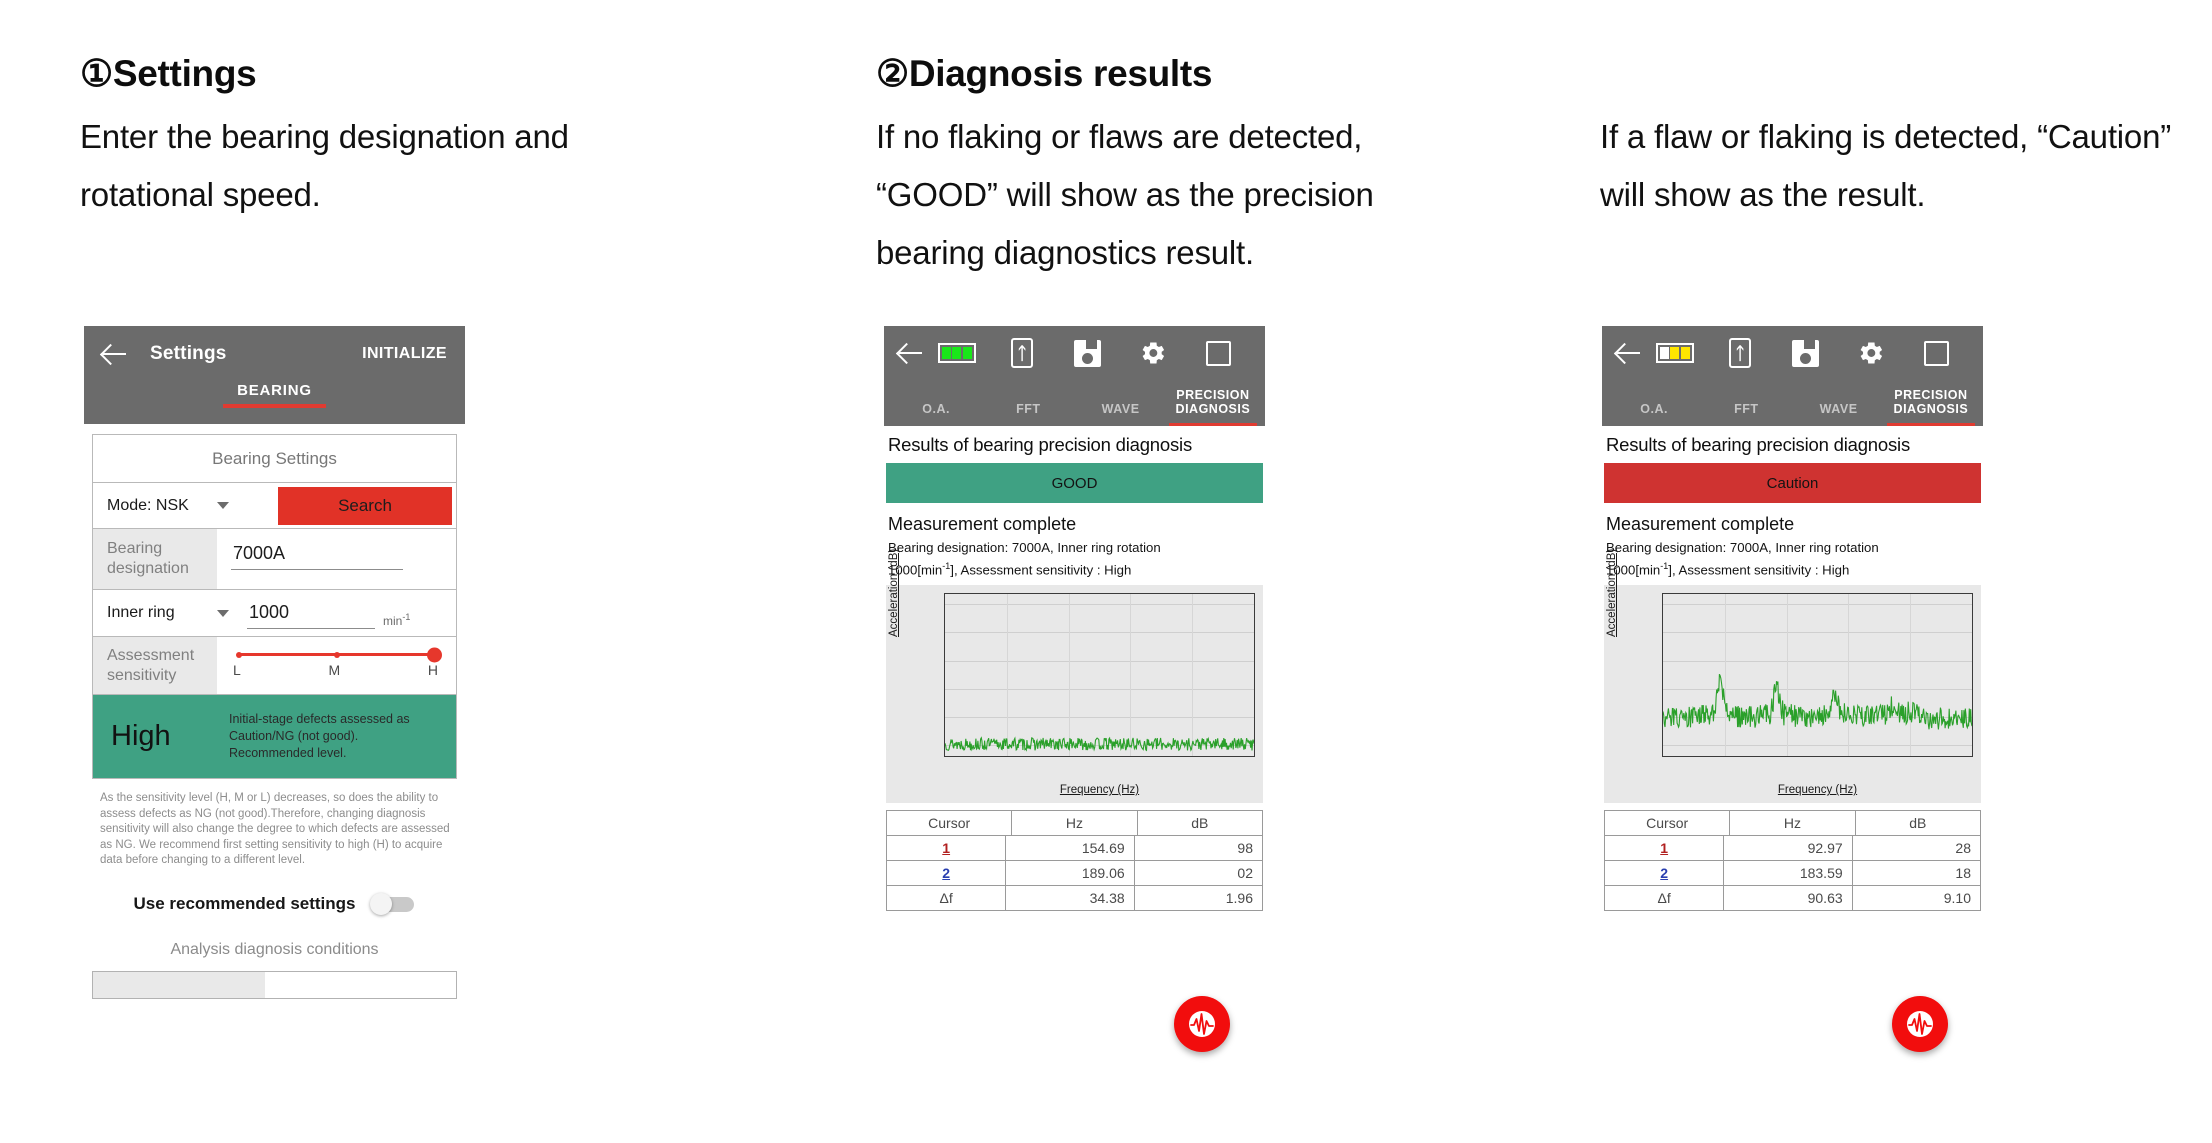  What do you see at coordinates (1758, 444) in the screenshot?
I see `results-title: Results of bearing precision diagnosis` at bounding box center [1758, 444].